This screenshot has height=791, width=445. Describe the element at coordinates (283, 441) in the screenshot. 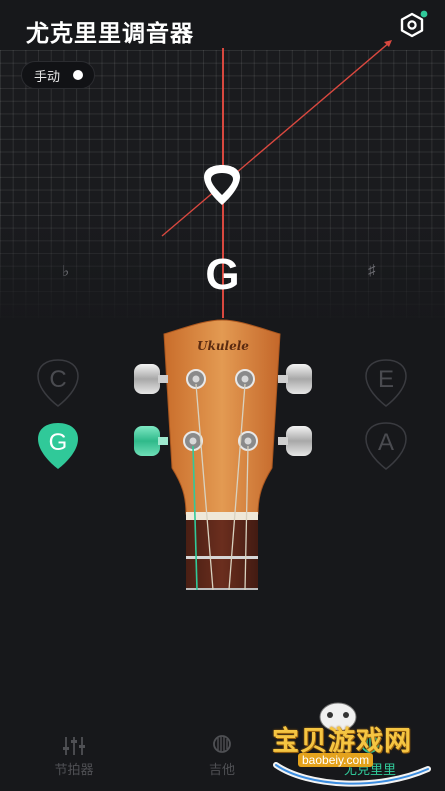

I see `peg-a-shaft` at that location.